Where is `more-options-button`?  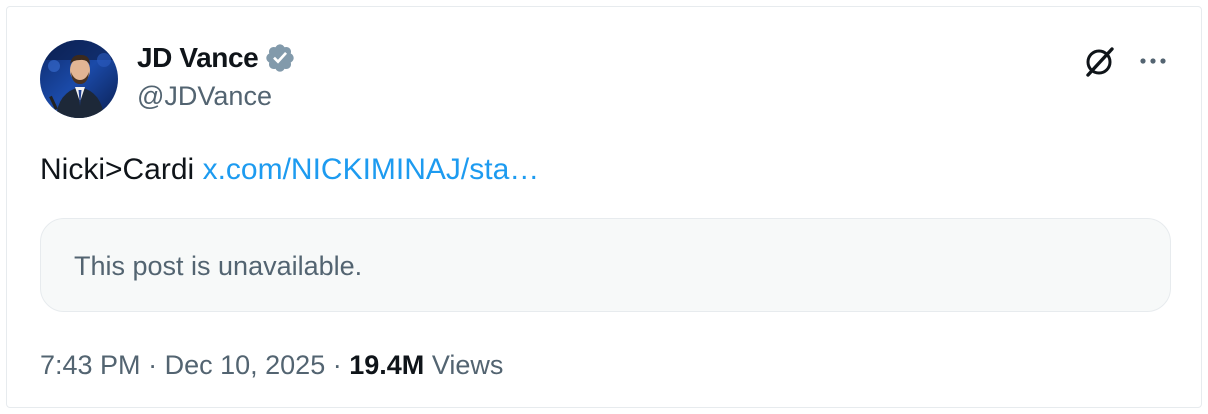
more-options-button is located at coordinates (1153, 61).